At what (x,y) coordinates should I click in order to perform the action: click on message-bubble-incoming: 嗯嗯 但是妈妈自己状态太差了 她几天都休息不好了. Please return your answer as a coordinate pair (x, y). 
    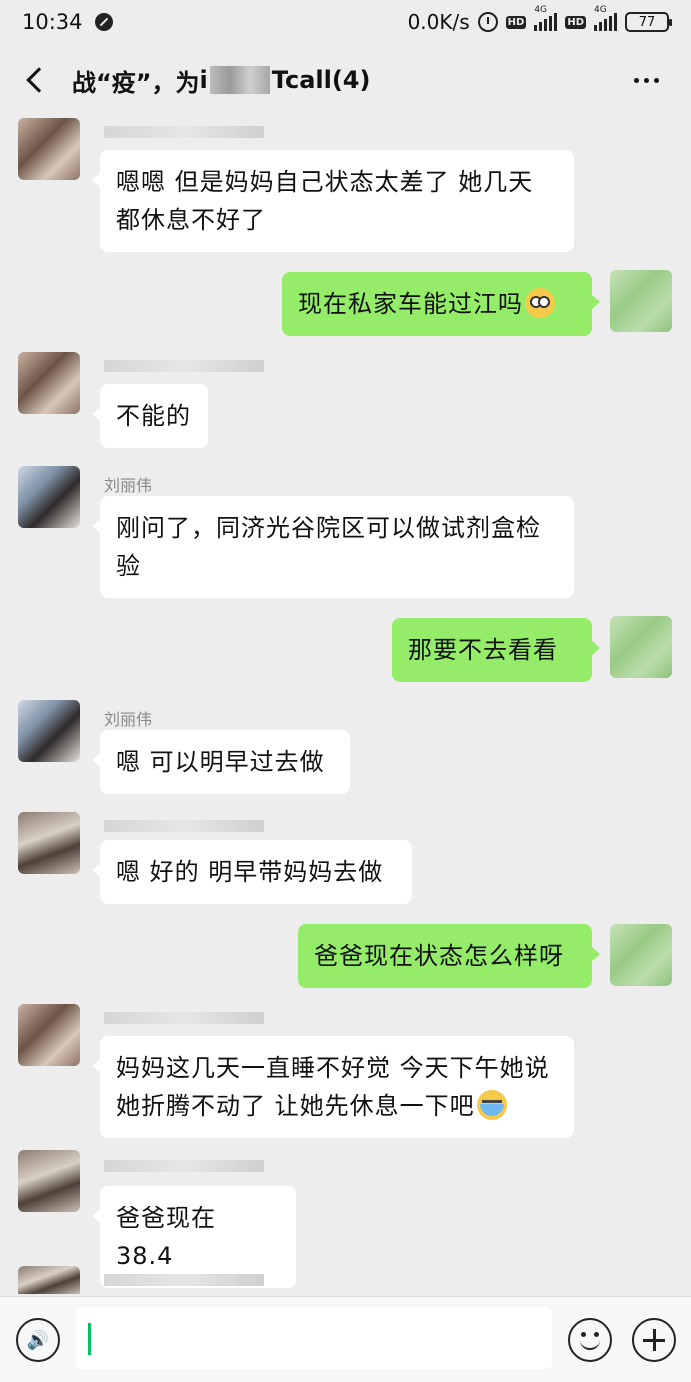
    Looking at the image, I should click on (333, 201).